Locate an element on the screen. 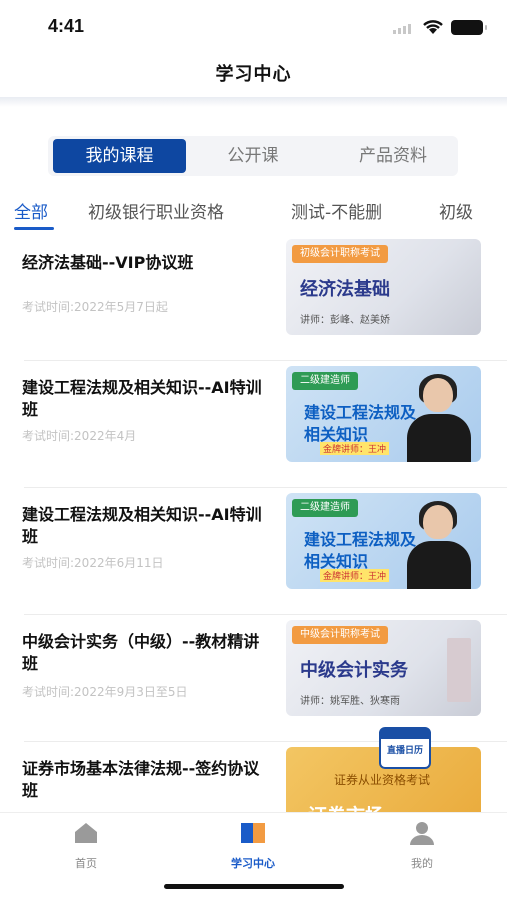  category-tab-junior: 初级 is located at coordinates (456, 214).